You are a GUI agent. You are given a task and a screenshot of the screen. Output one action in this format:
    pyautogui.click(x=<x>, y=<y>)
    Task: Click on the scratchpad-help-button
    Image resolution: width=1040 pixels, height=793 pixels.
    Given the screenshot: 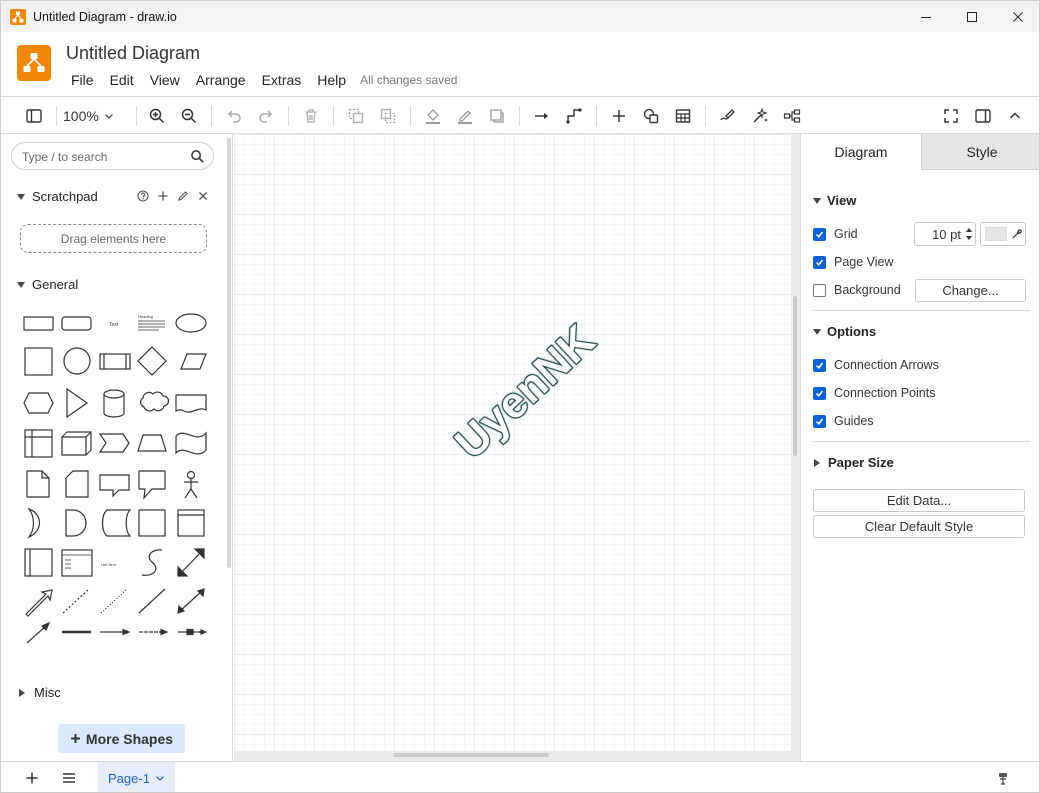 What is the action you would take?
    pyautogui.click(x=143, y=196)
    